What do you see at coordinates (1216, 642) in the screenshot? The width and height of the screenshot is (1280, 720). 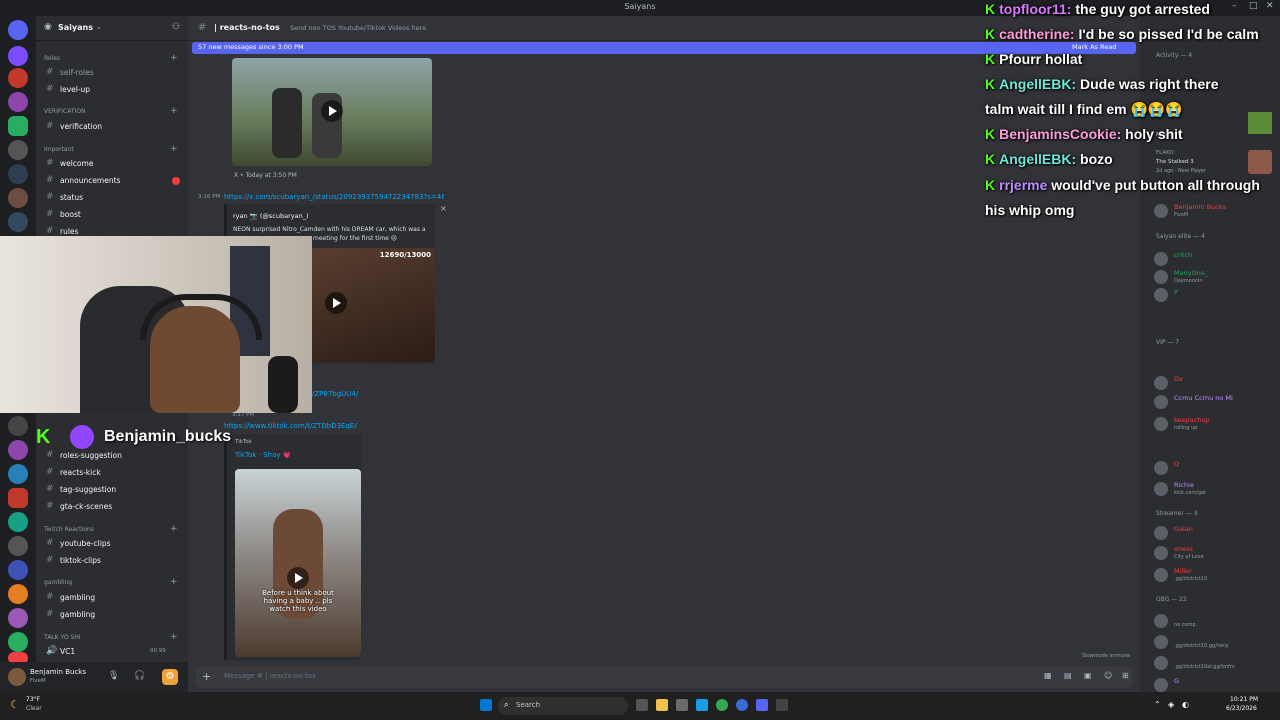 I see `member-item: .gg/district10.gg/nerp` at bounding box center [1216, 642].